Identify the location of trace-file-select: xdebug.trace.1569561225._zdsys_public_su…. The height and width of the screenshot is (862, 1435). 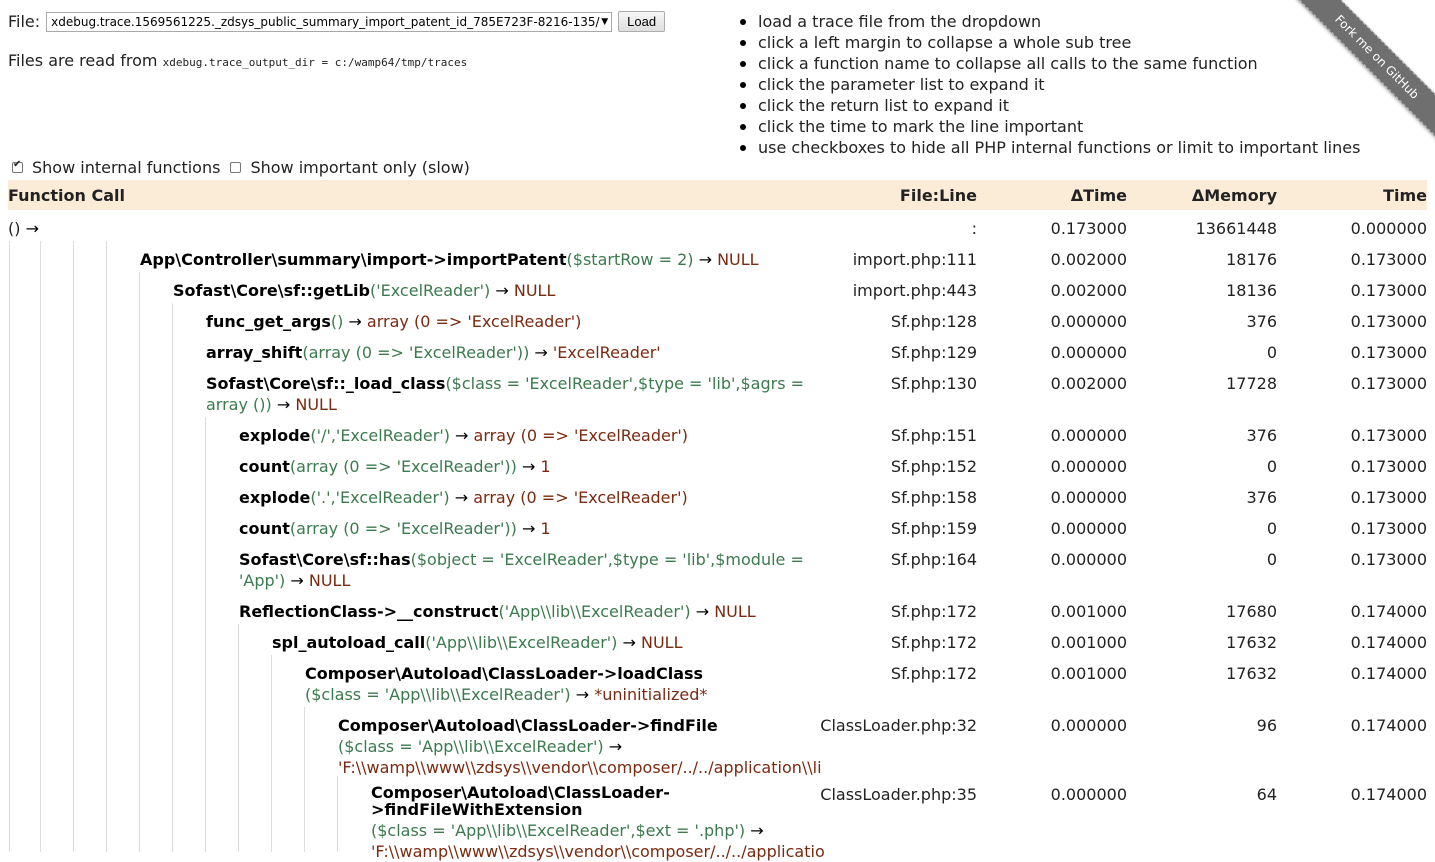
(329, 21).